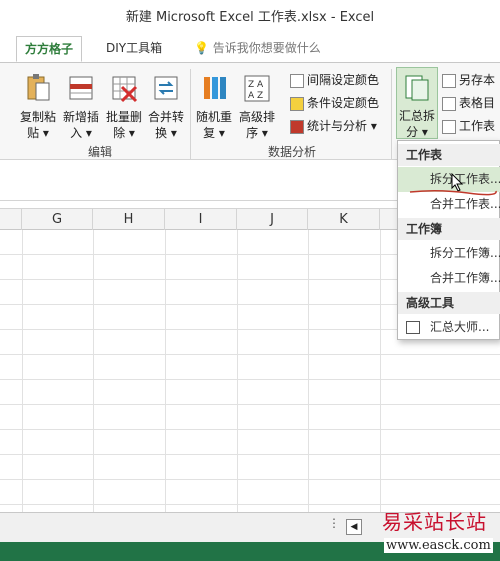 The width and height of the screenshot is (500, 561). Describe the element at coordinates (255, 96) in the screenshot. I see `svg-text: A Z` at that location.